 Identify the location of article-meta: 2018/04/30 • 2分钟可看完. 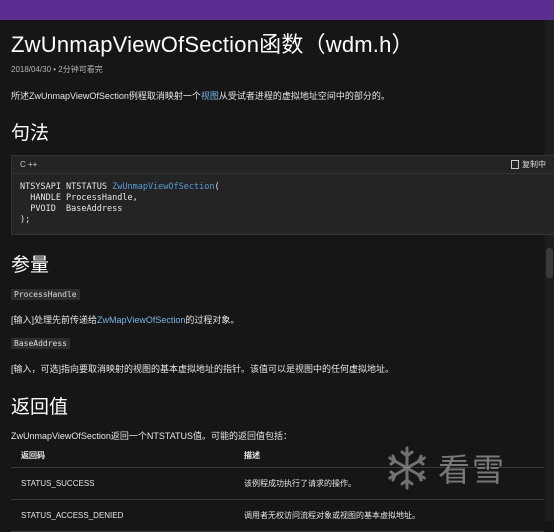
(57, 69).